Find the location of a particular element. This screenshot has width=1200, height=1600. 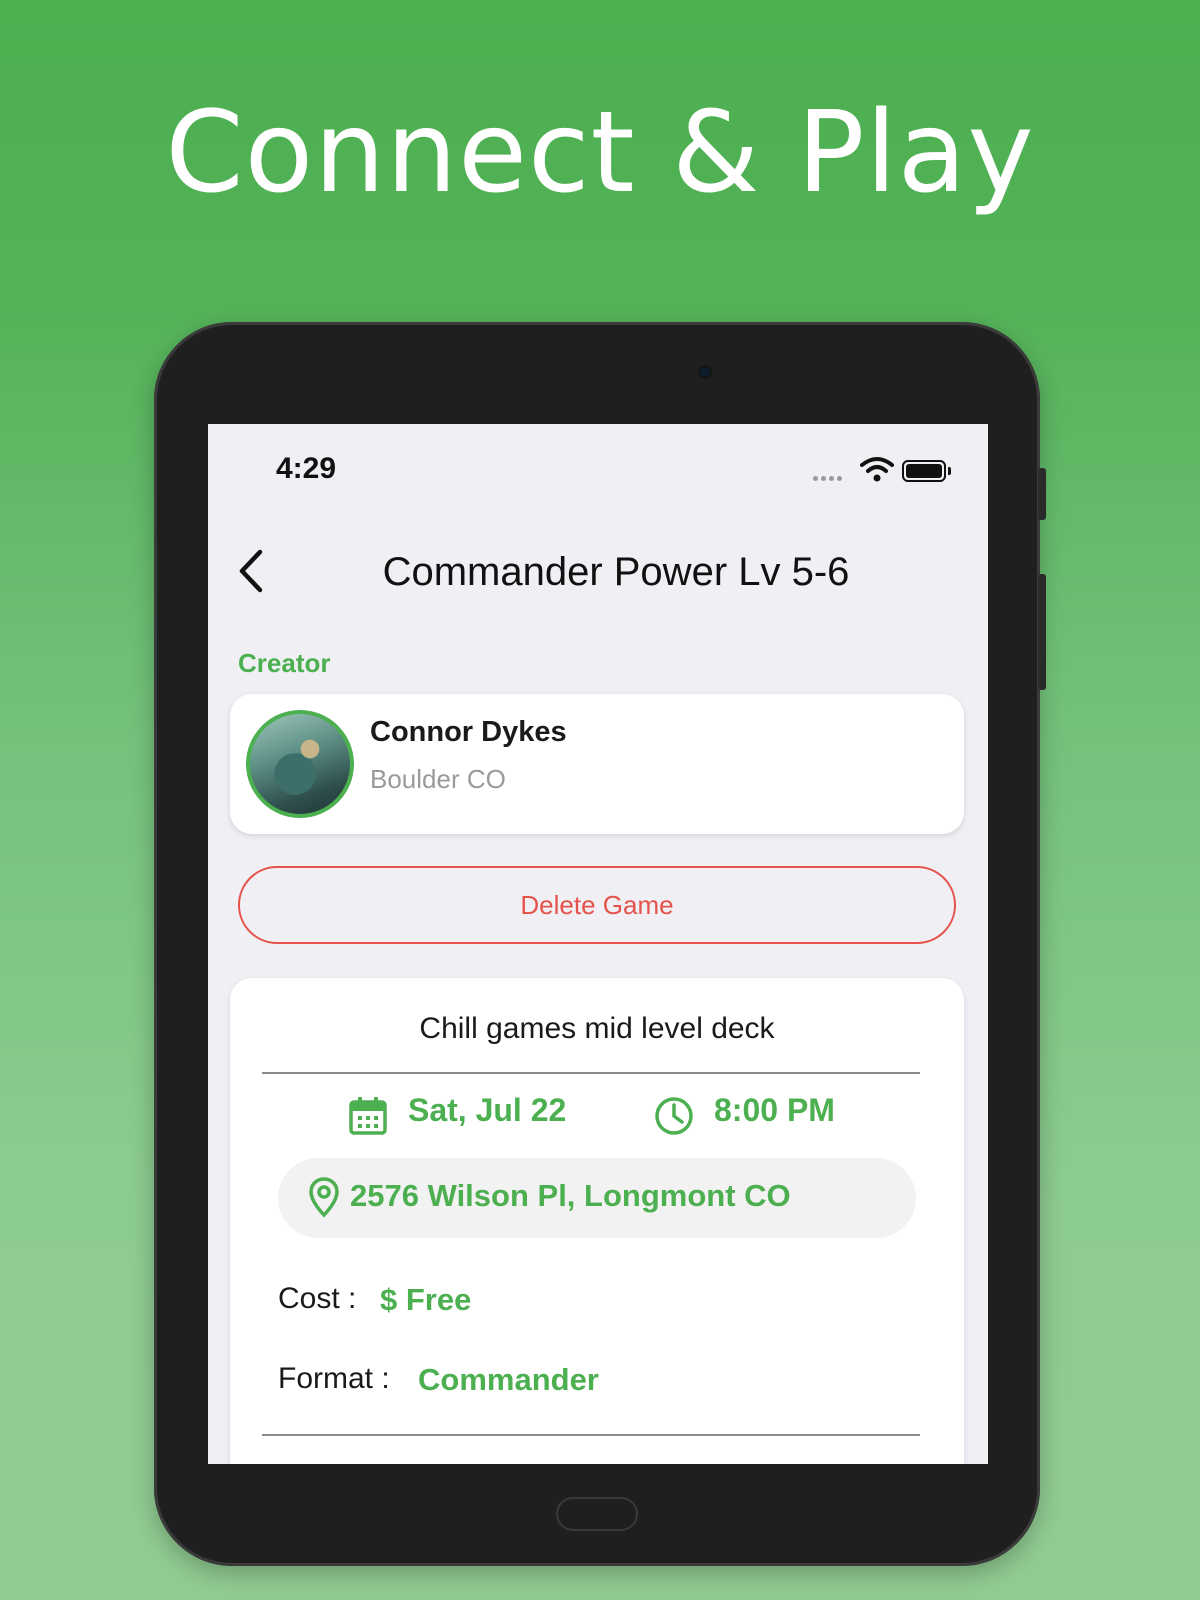

battery-icon is located at coordinates (924, 471).